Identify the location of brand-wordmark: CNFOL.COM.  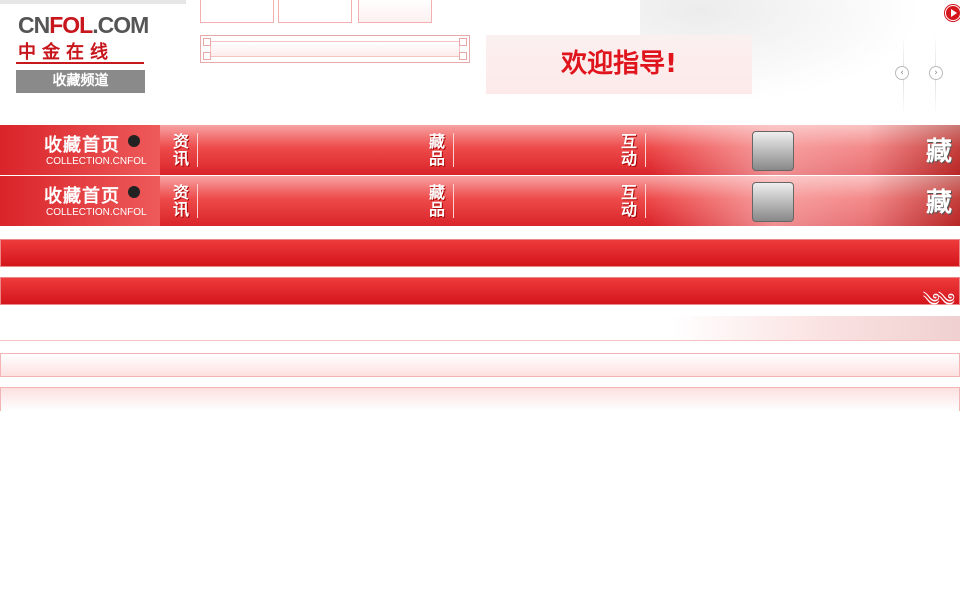
(83, 25).